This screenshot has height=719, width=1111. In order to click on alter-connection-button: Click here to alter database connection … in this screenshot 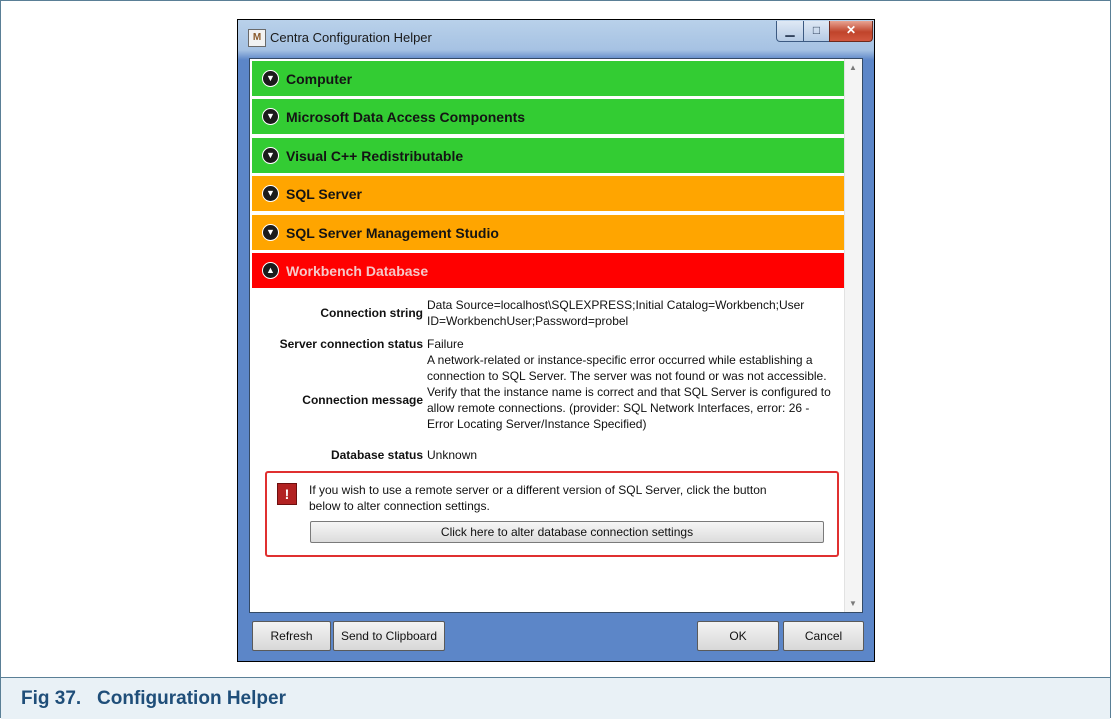, I will do `click(567, 532)`.